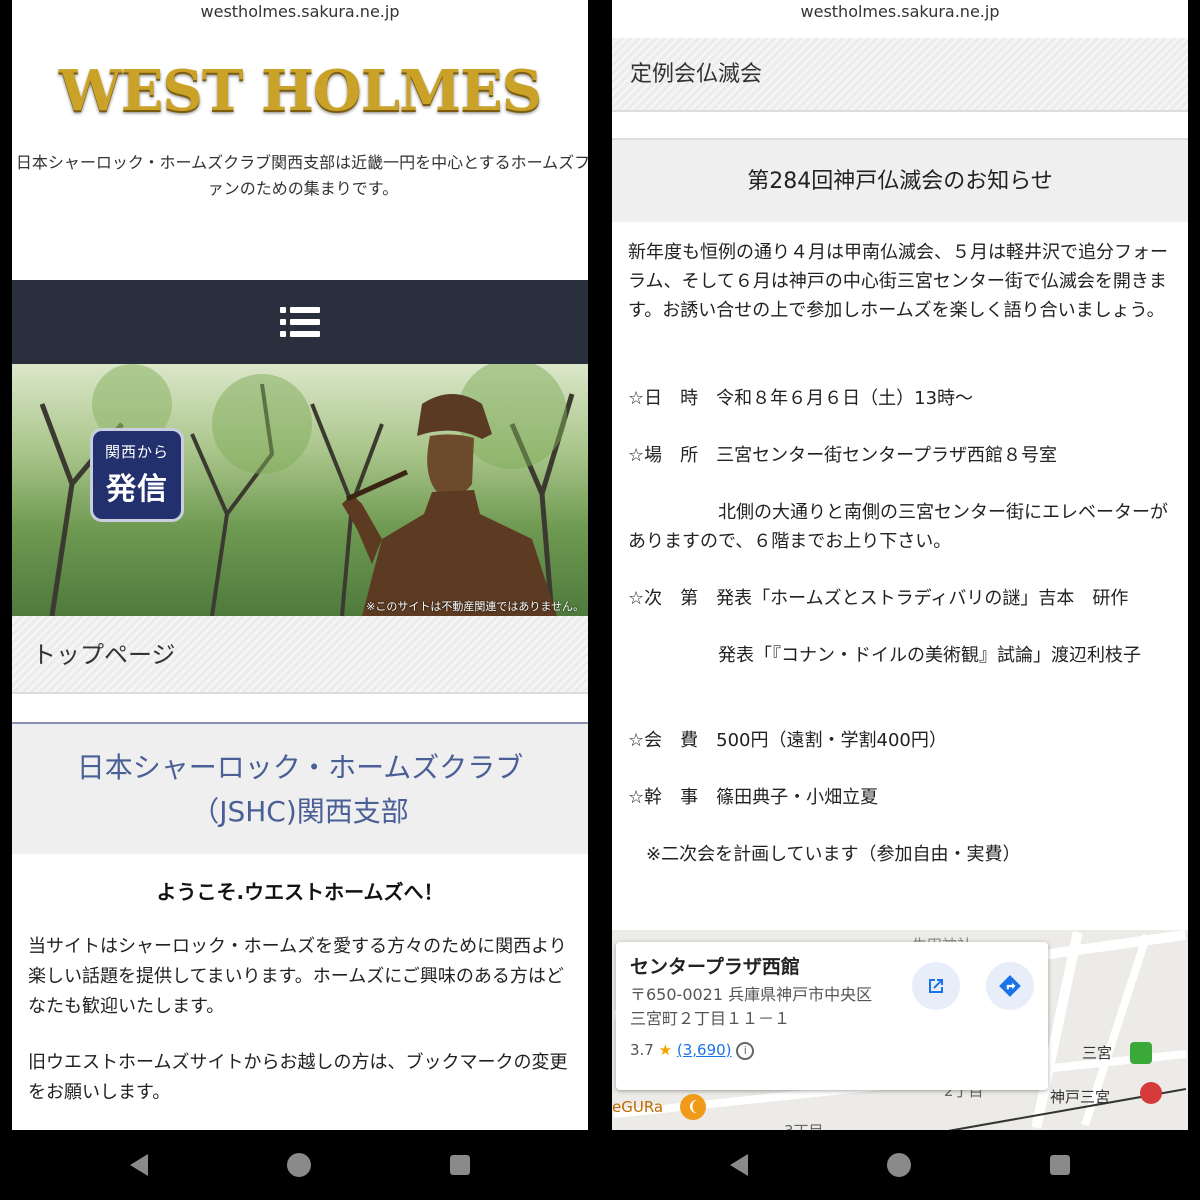 The image size is (1200, 1200). I want to click on event-title: 第284回神戸仏滅会のお知らせ, so click(900, 180).